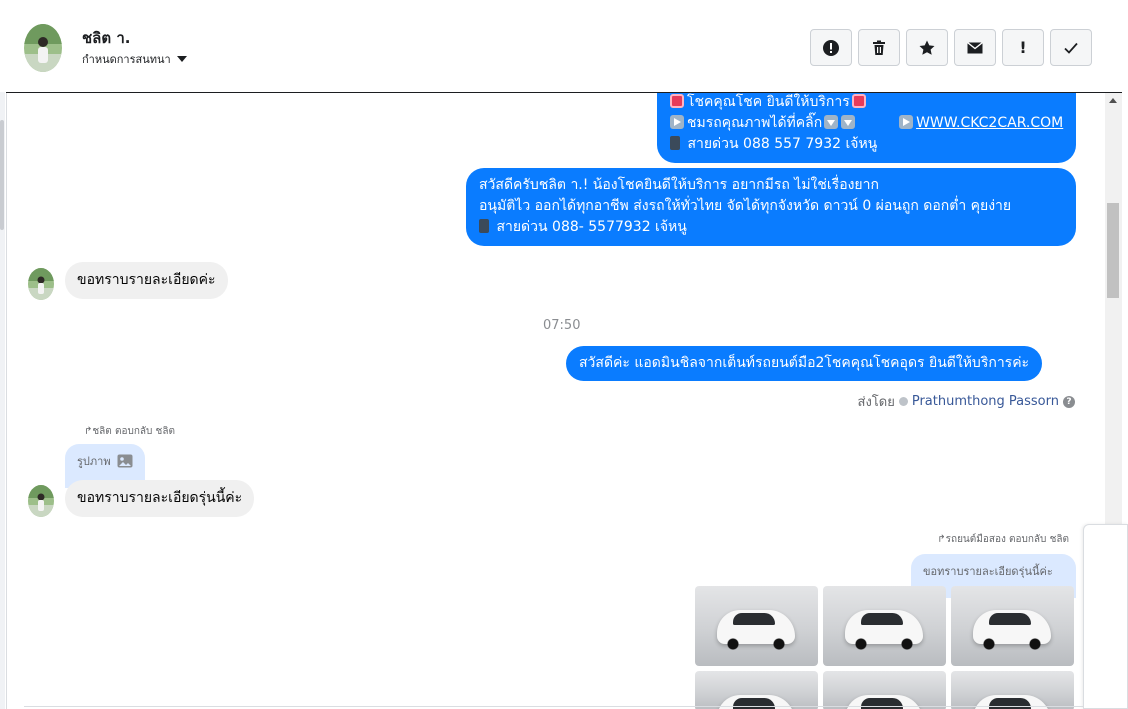 The width and height of the screenshot is (1128, 709). What do you see at coordinates (1113, 250) in the screenshot?
I see `scrollbar-thumb` at bounding box center [1113, 250].